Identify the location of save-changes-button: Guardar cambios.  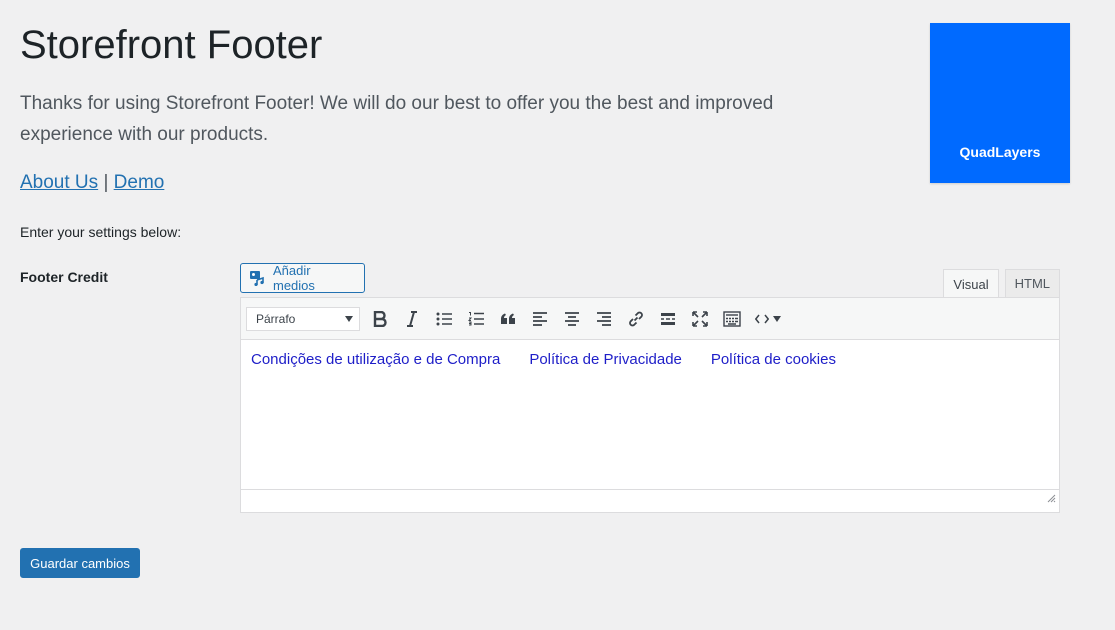
(80, 563).